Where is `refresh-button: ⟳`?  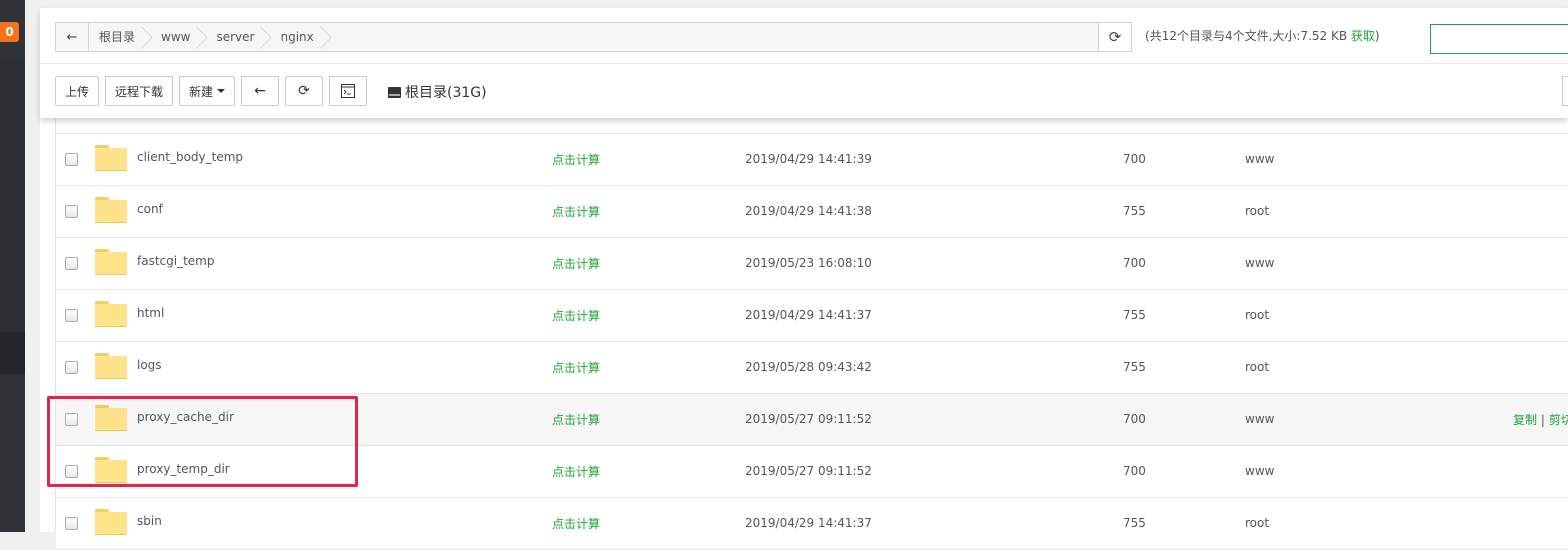
refresh-button: ⟳ is located at coordinates (304, 91).